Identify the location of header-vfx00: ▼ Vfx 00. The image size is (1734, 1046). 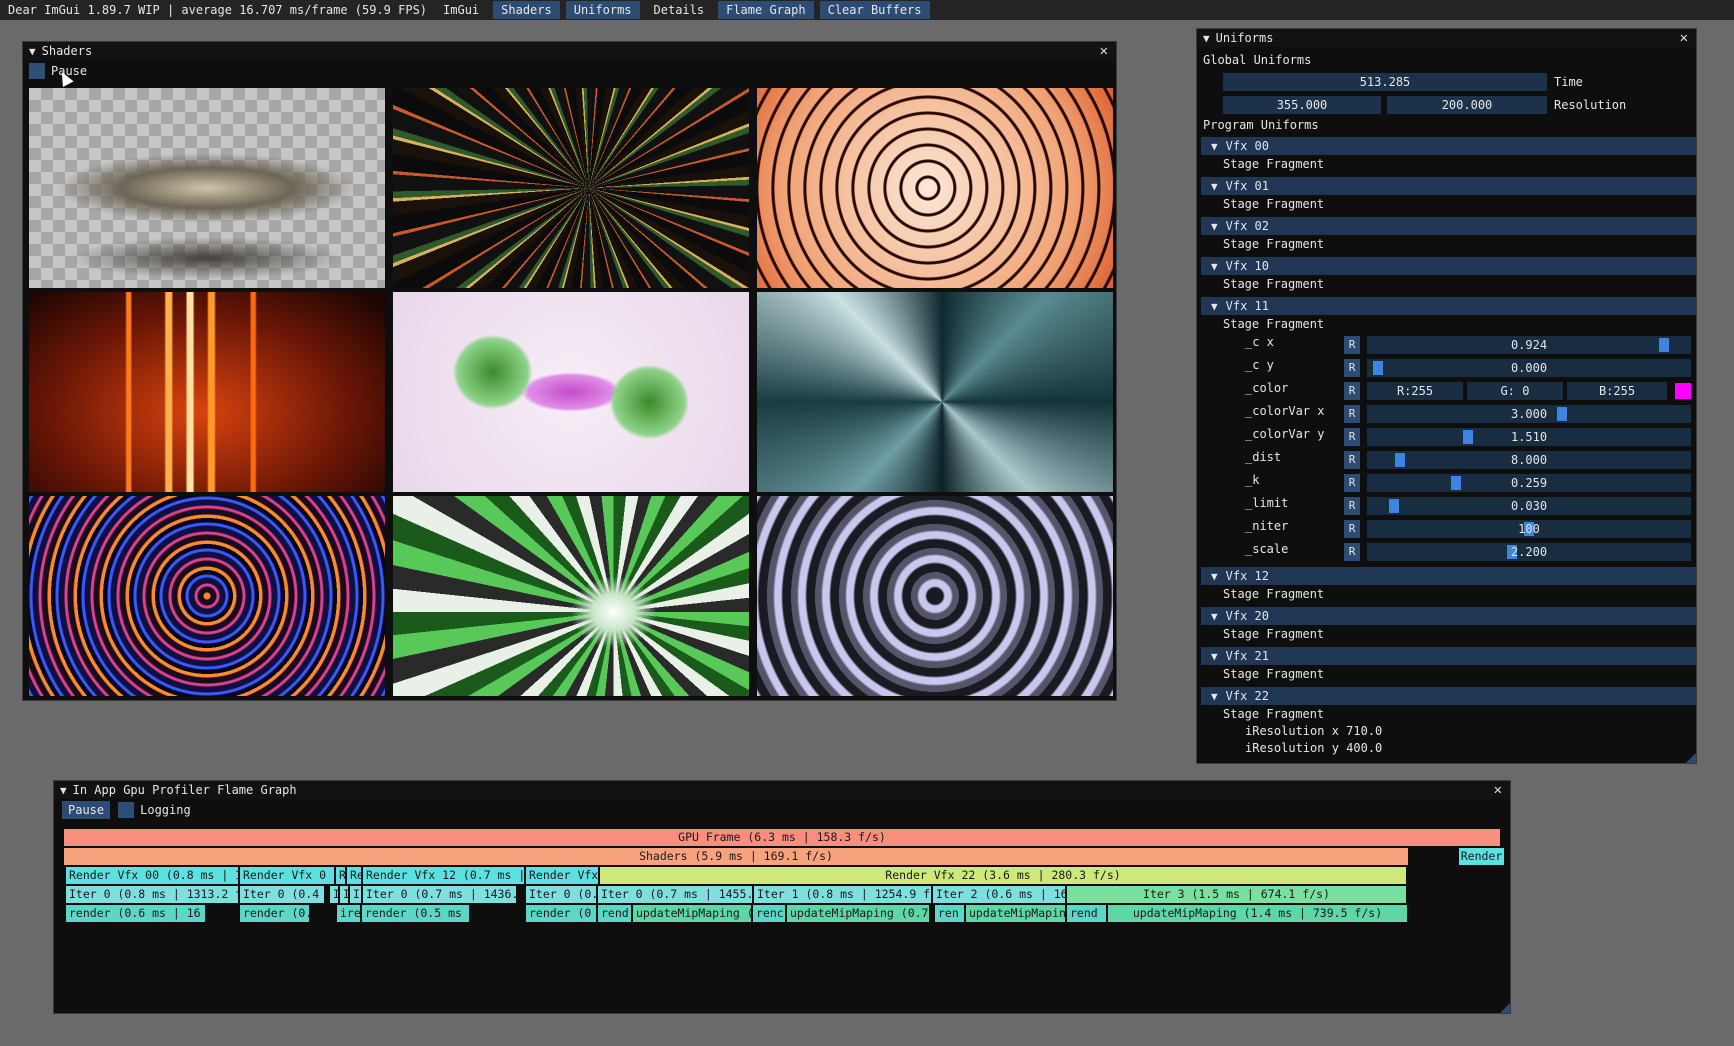
(1448, 146).